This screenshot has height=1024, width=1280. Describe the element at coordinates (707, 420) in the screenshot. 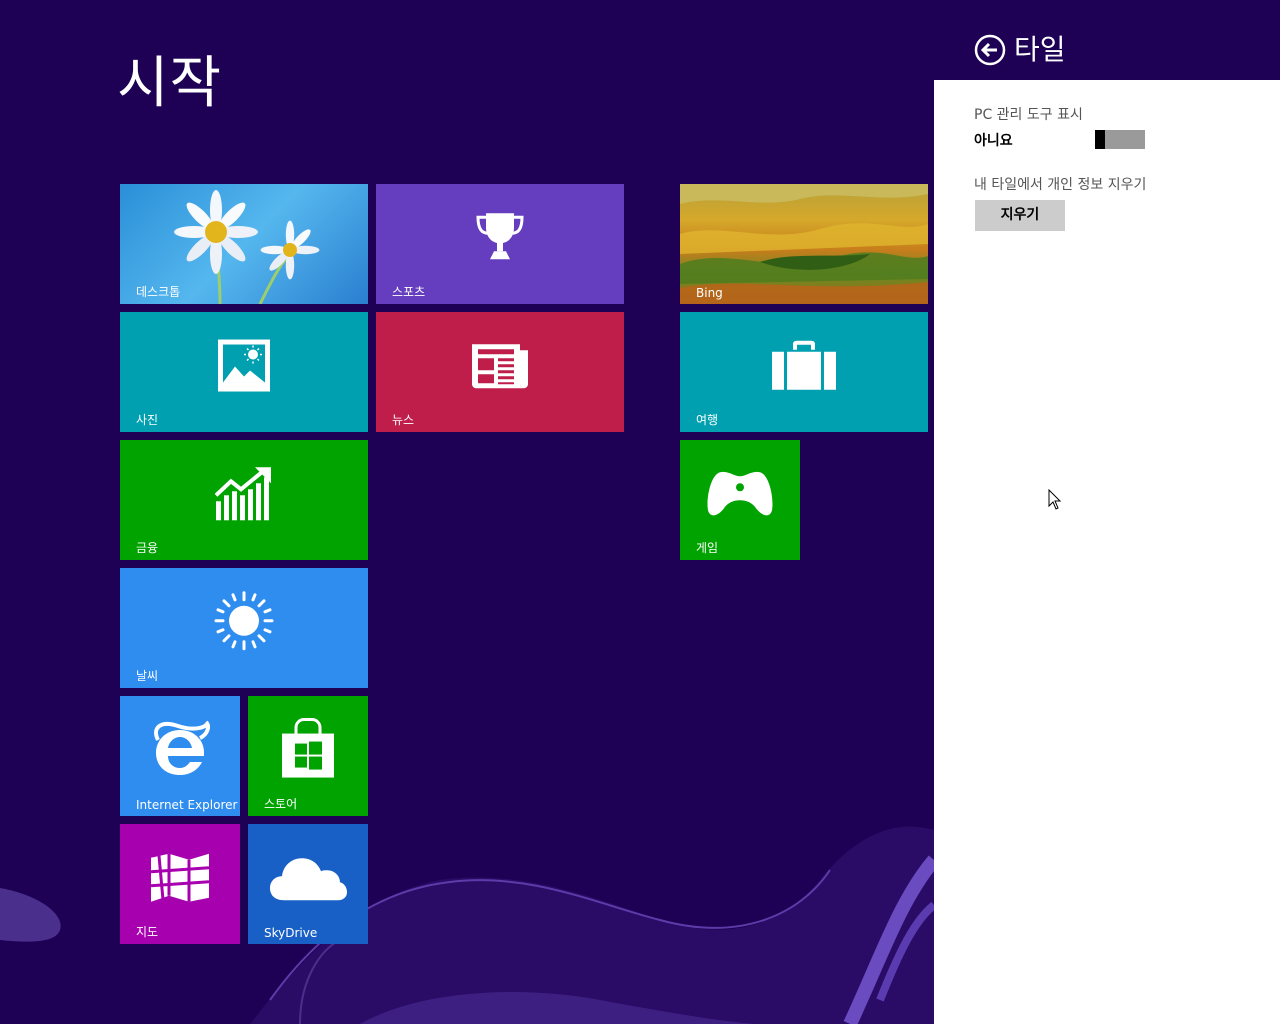

I see `tile-label: 여행` at that location.